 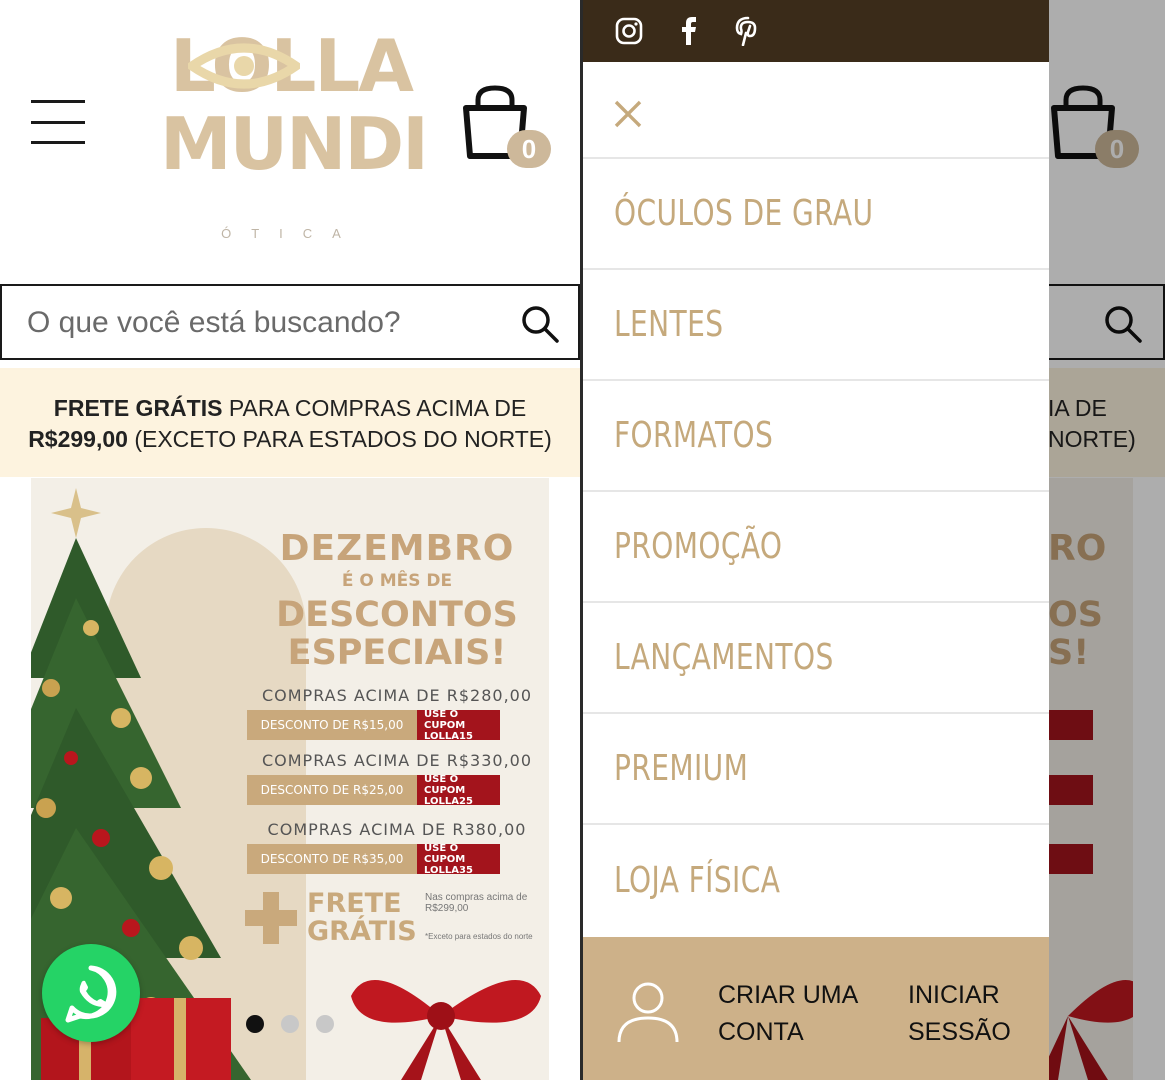 I want to click on tier-2-discount: DESCONTO DE R$25,00, so click(x=332, y=790).